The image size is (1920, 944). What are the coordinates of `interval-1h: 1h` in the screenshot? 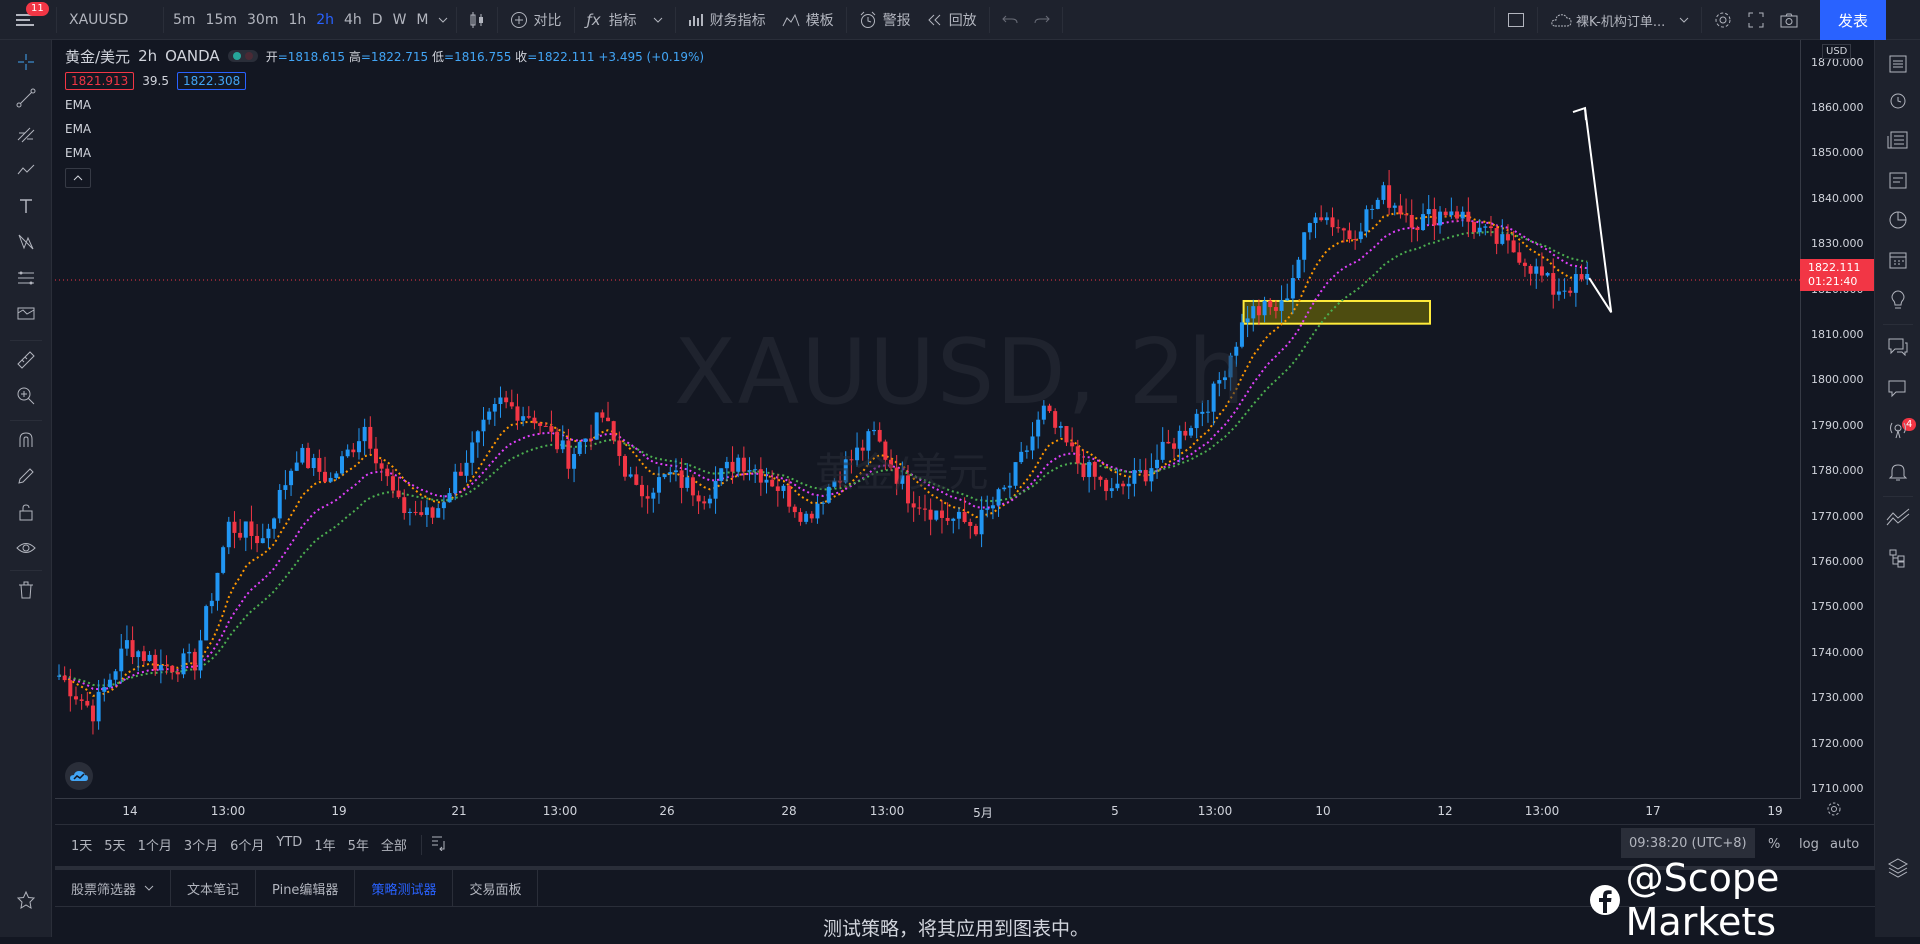 It's located at (297, 20).